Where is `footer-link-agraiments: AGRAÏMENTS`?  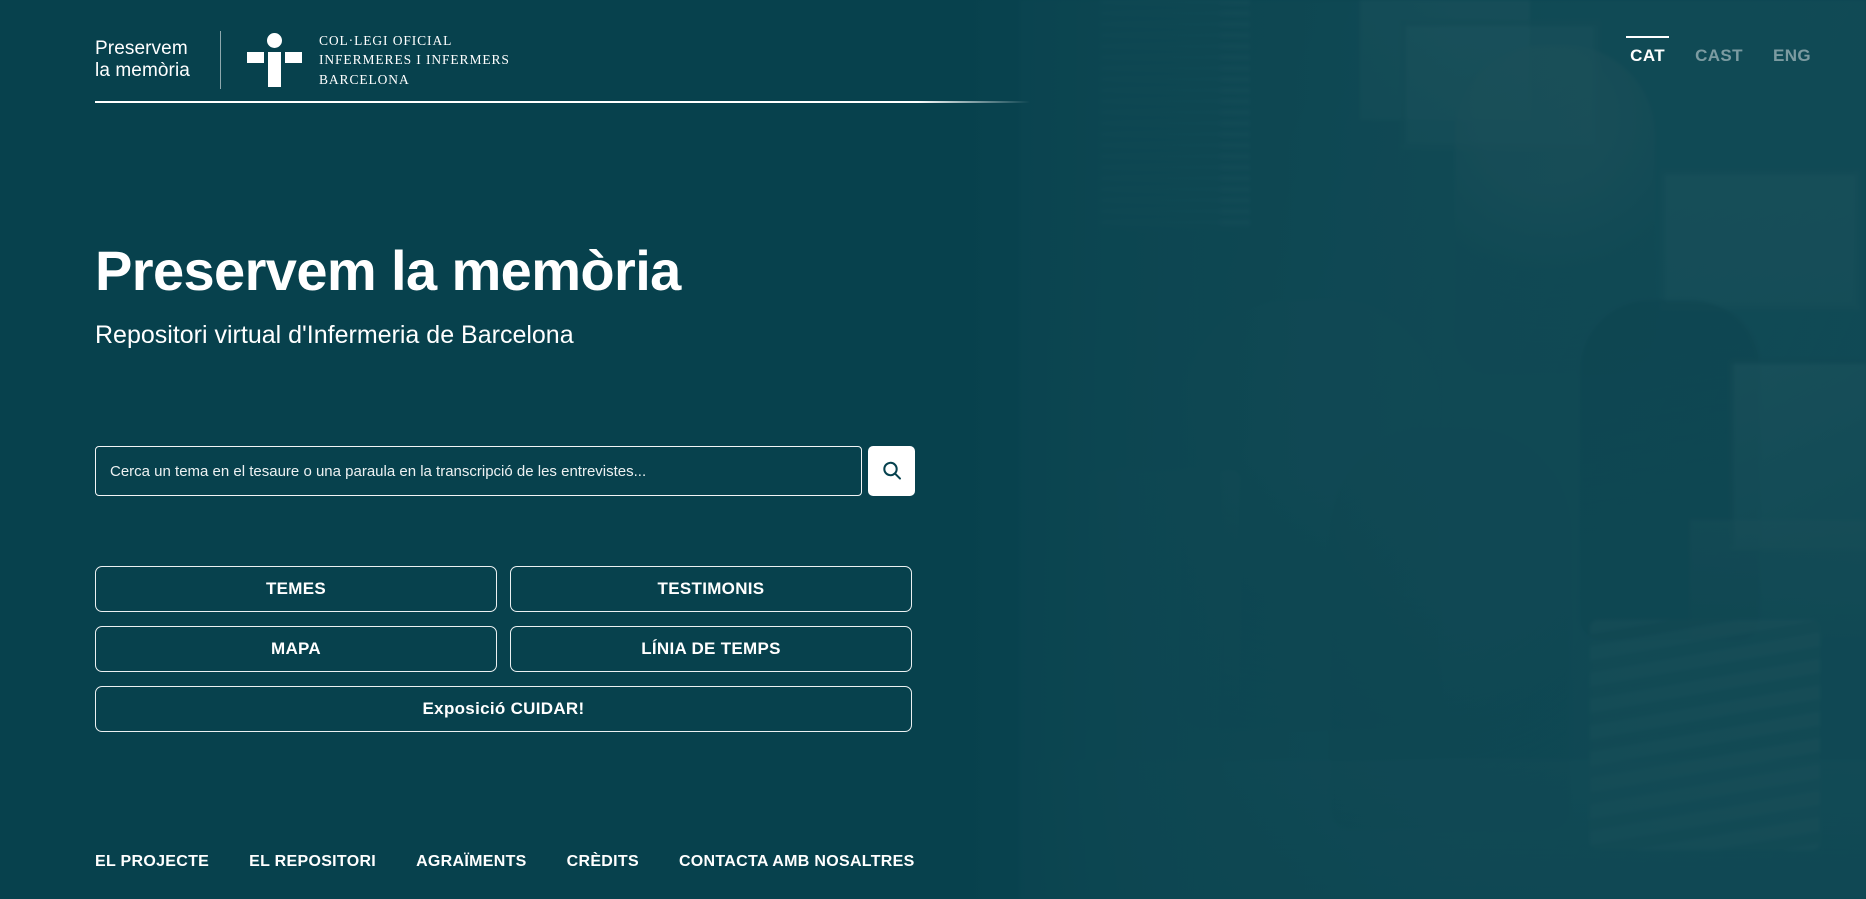
footer-link-agraiments: AGRAÏMENTS is located at coordinates (471, 862).